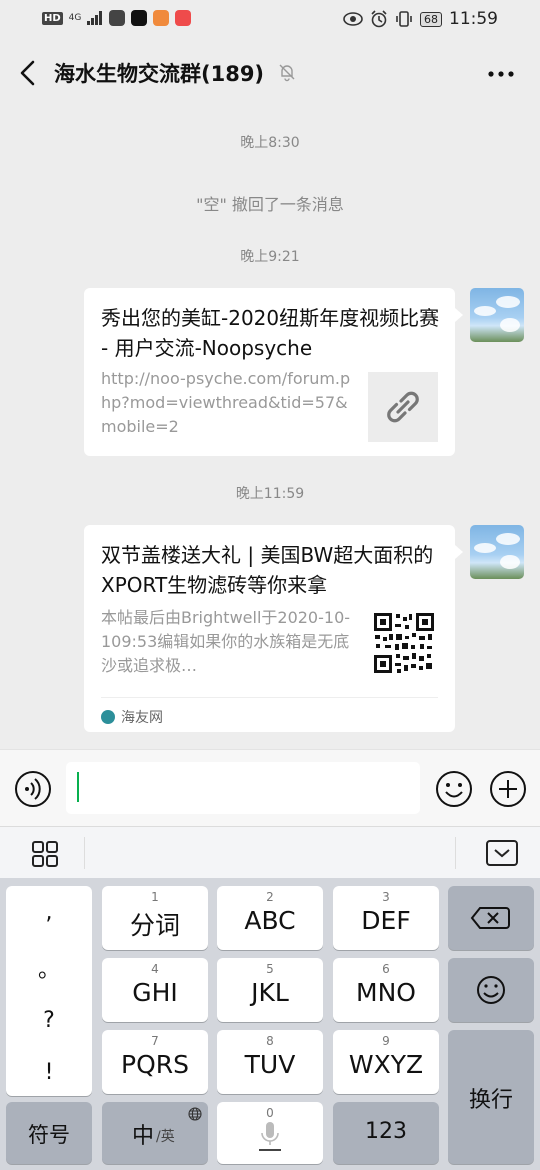 Image resolution: width=540 pixels, height=1170 pixels. What do you see at coordinates (353, 19) in the screenshot?
I see `eye-icon` at bounding box center [353, 19].